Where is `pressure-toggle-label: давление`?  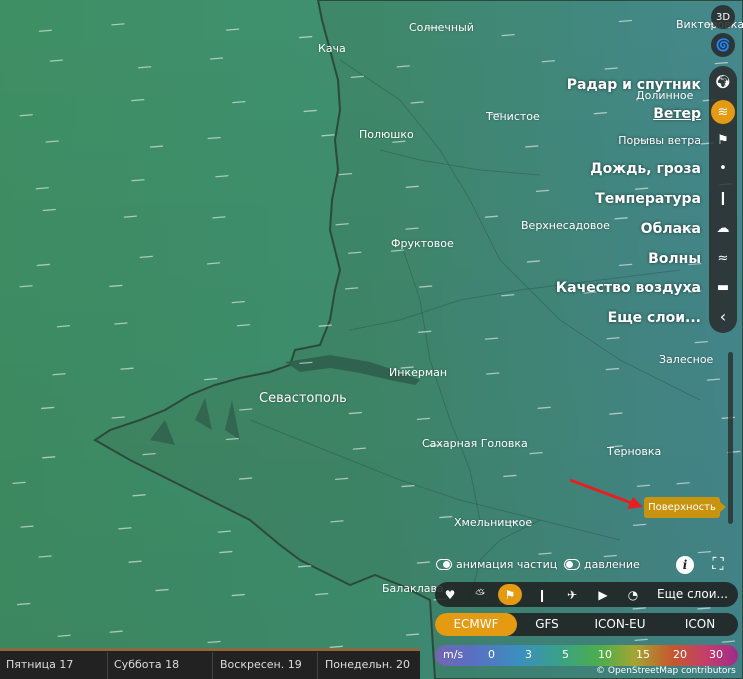
pressure-toggle-label: давление is located at coordinates (612, 564).